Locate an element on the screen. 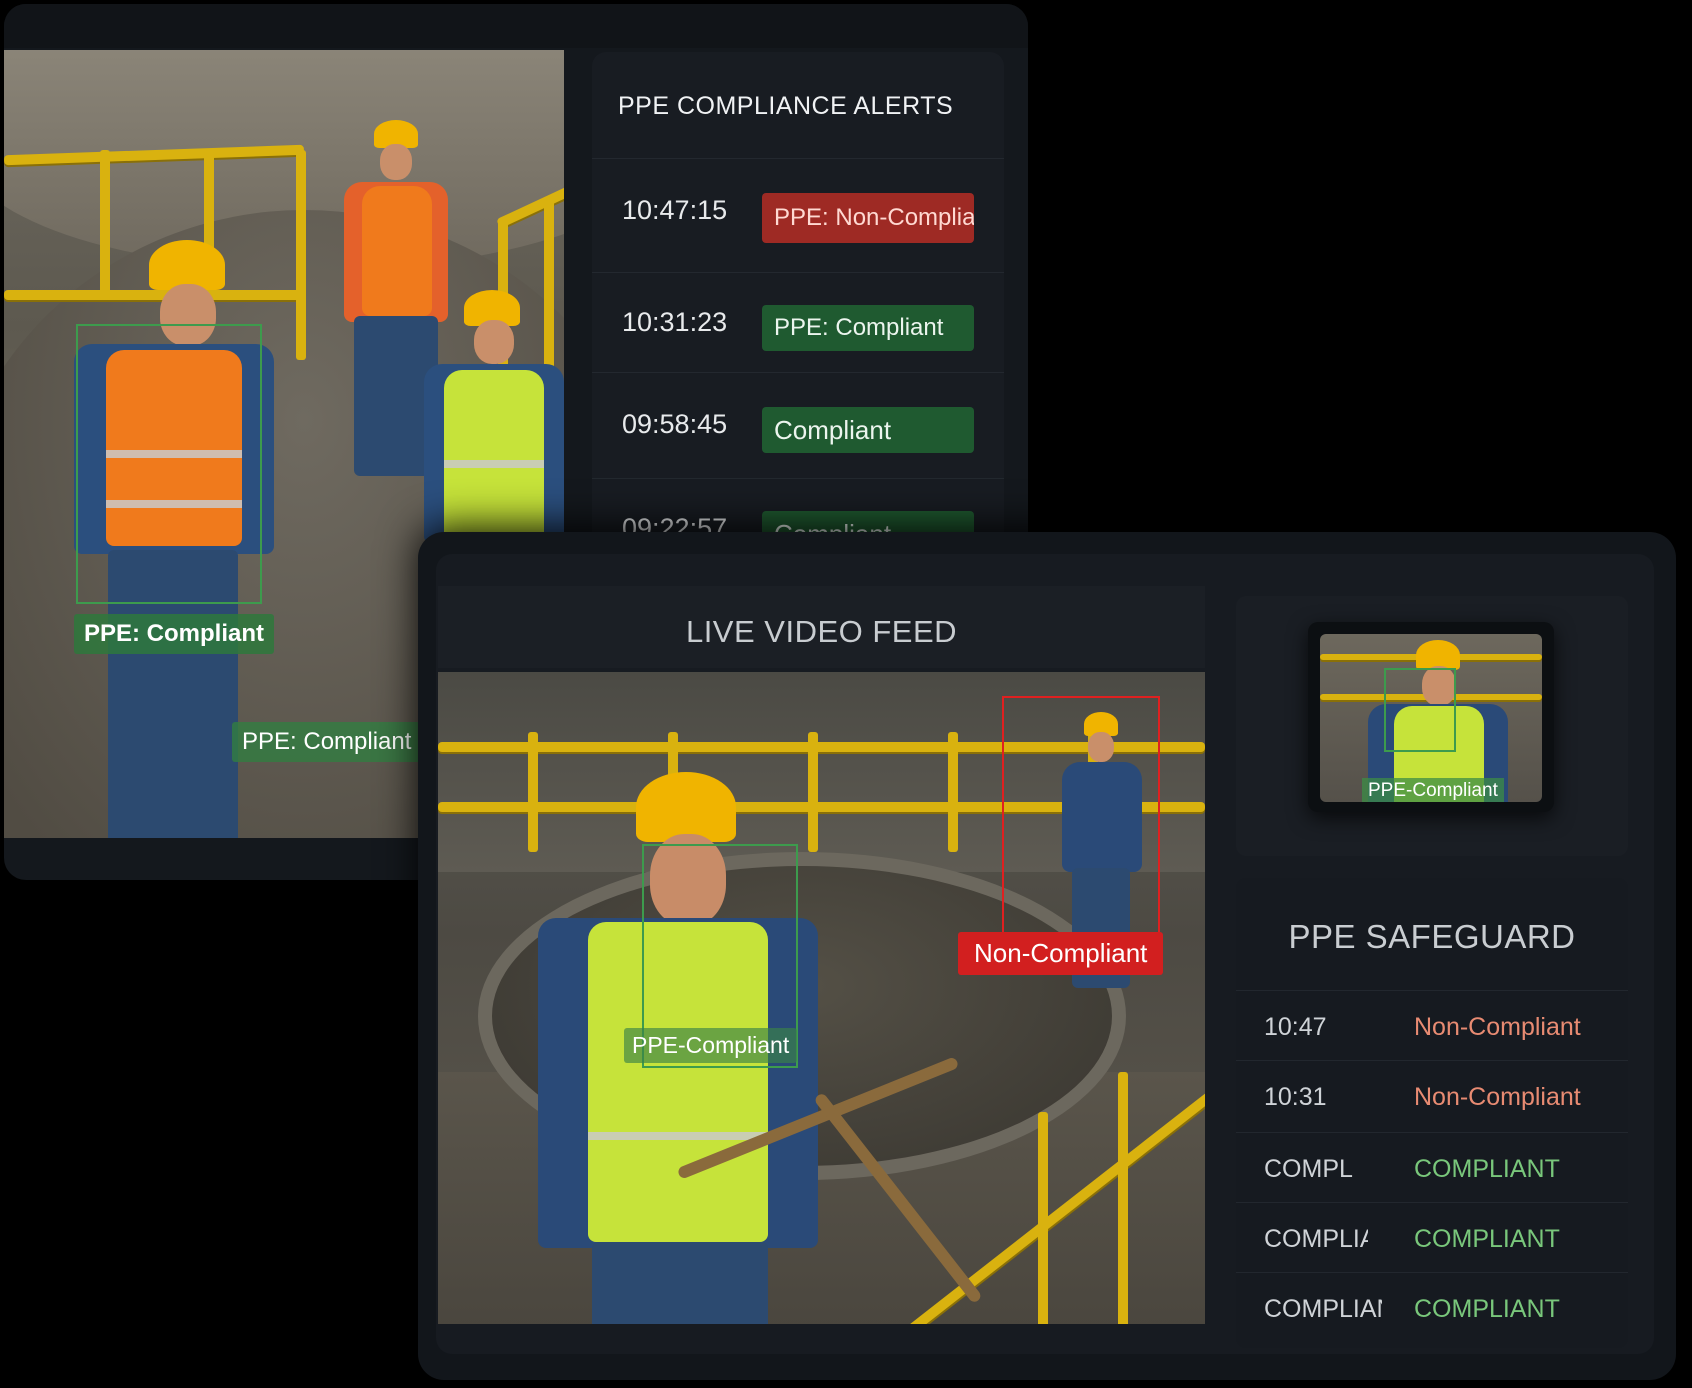  detection-box-non-compliant is located at coordinates (1081, 815).